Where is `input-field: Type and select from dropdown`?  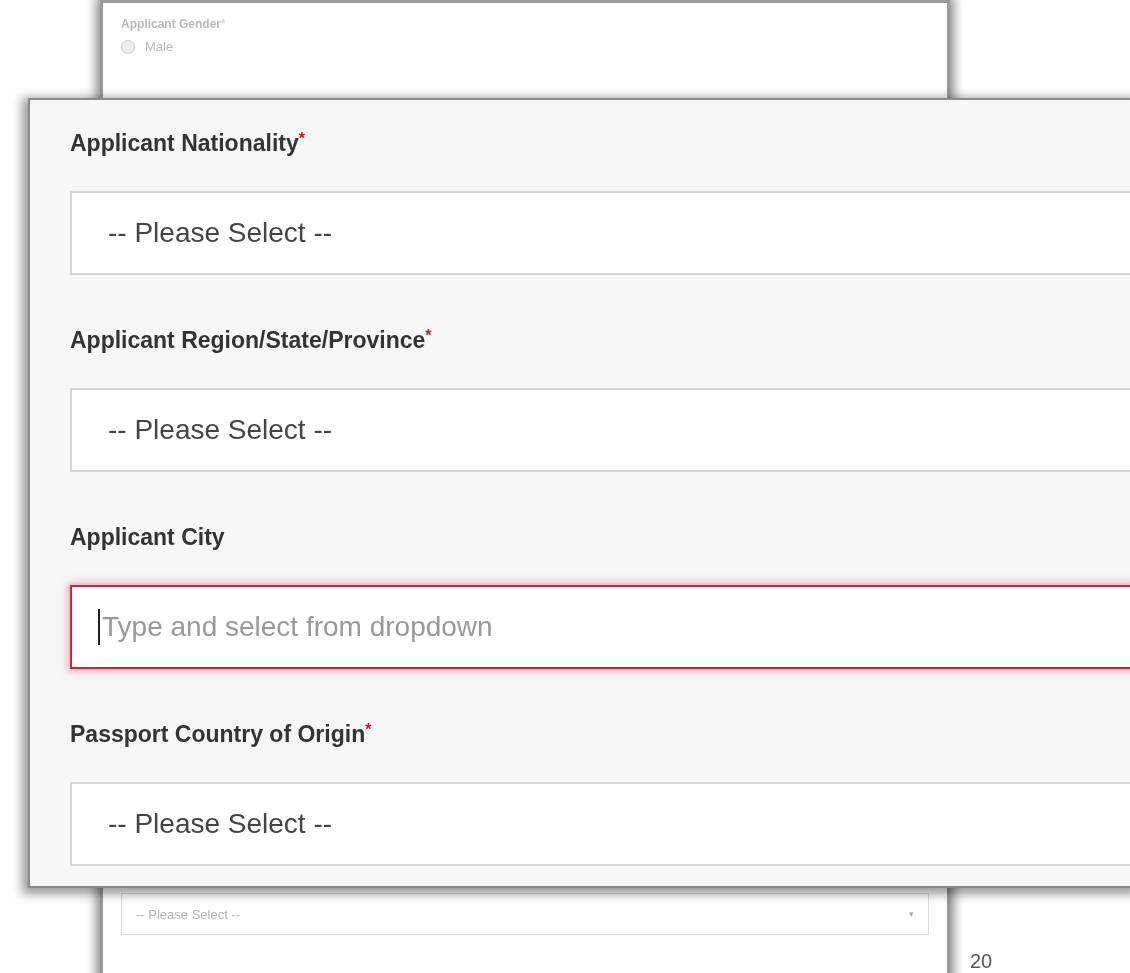
input-field: Type and select from dropdown is located at coordinates (600, 627).